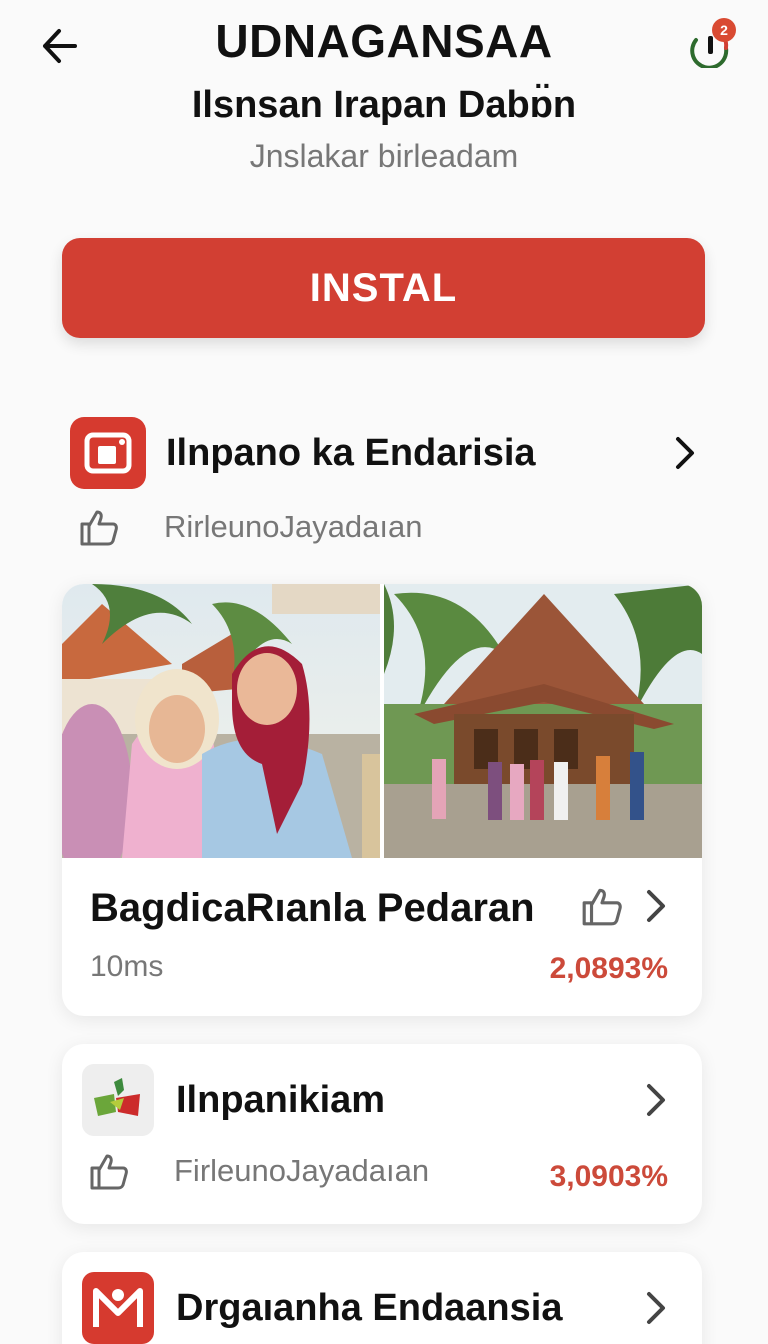  What do you see at coordinates (118, 1100) in the screenshot?
I see `leaf-app-icon` at bounding box center [118, 1100].